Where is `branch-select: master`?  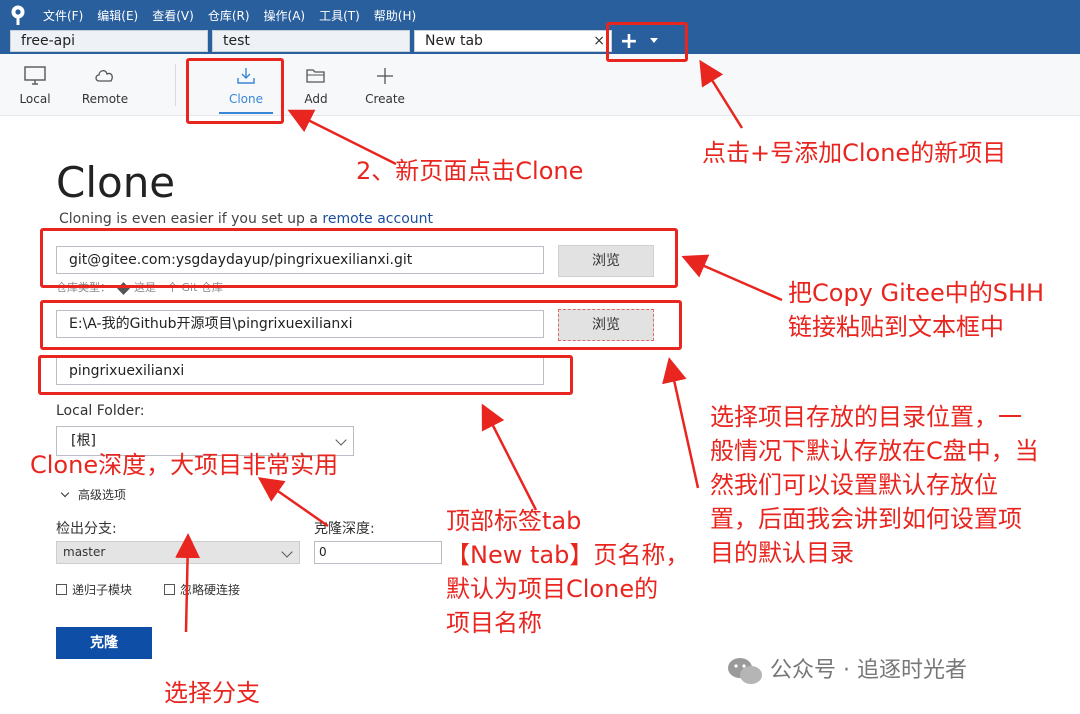
branch-select: master is located at coordinates (178, 552).